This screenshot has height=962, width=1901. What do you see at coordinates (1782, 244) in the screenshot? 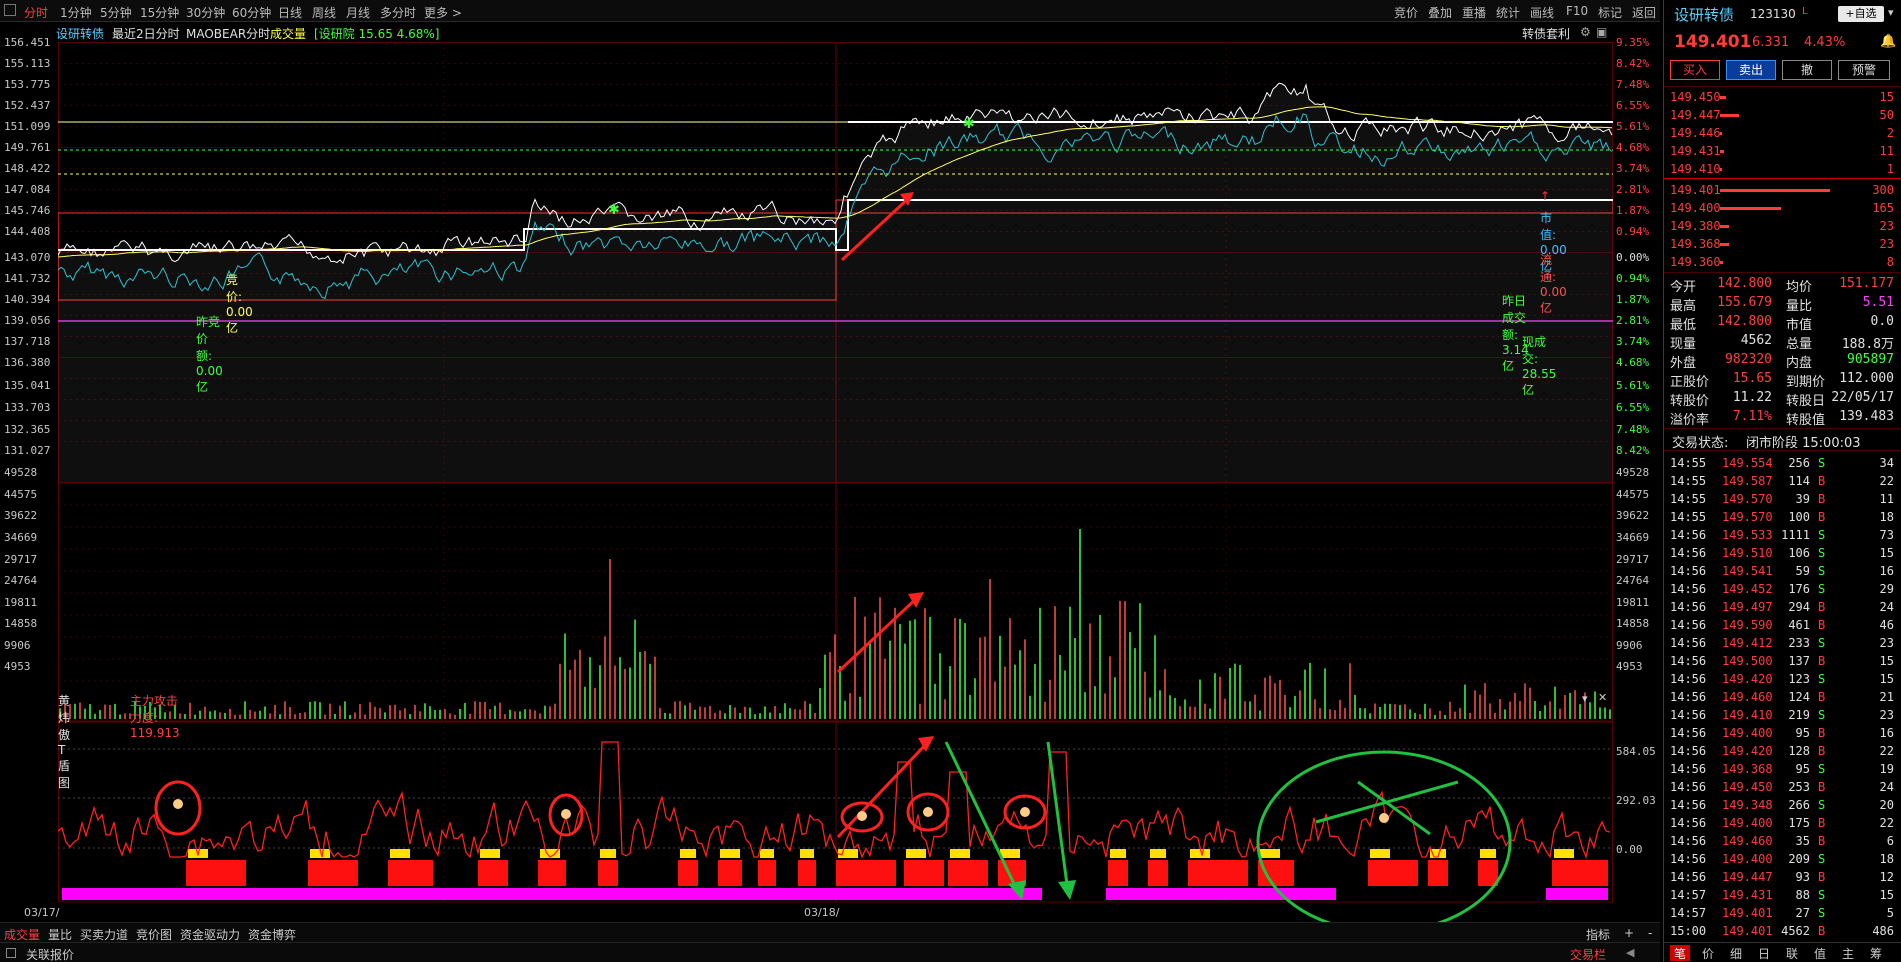
I see `bid-row: 149.368 23` at bounding box center [1782, 244].